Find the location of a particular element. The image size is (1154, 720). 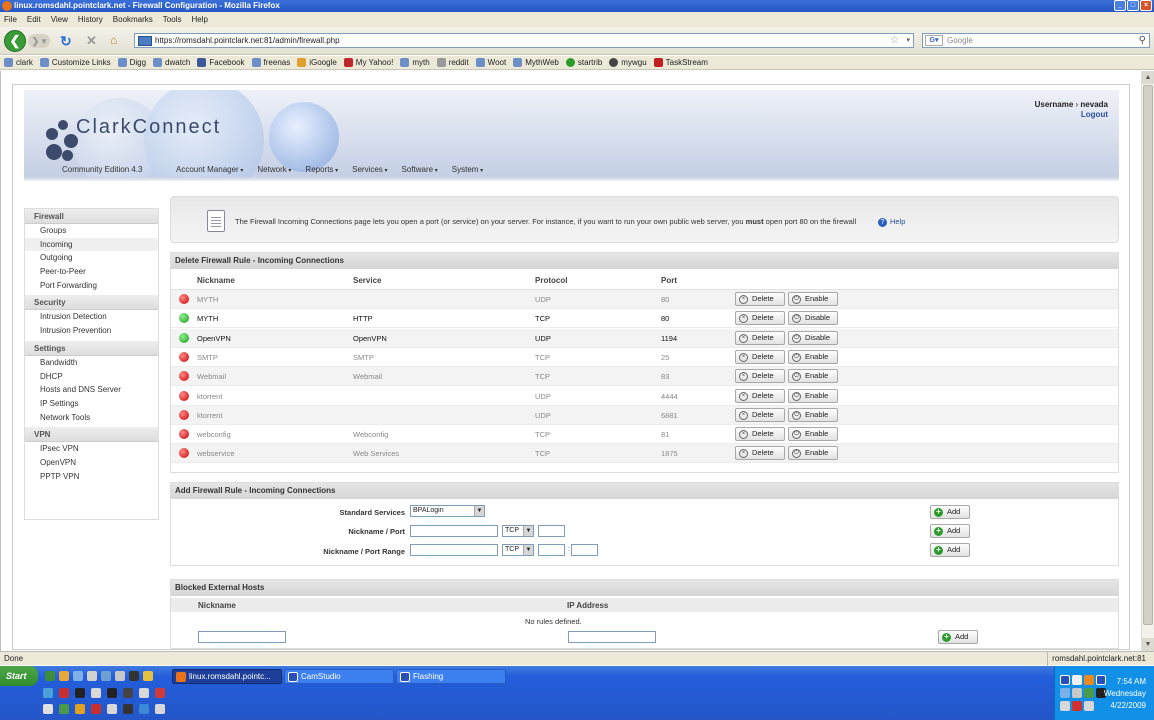

sidebar-item-intrusion-prevention: Intrusion Prevention is located at coordinates (91, 331).